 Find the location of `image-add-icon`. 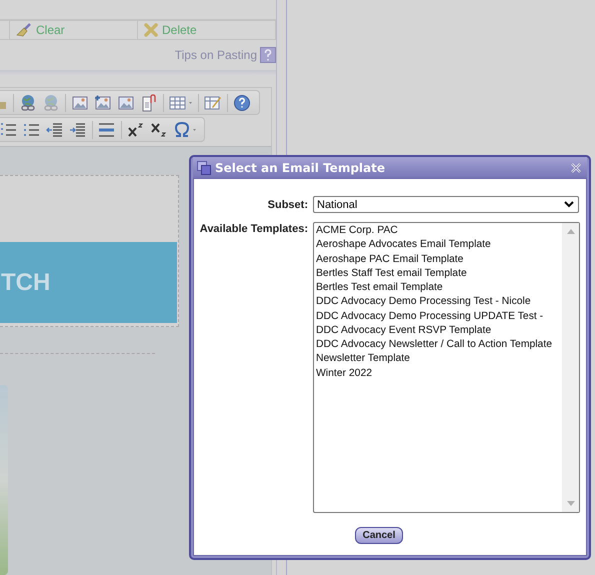

image-add-icon is located at coordinates (103, 103).